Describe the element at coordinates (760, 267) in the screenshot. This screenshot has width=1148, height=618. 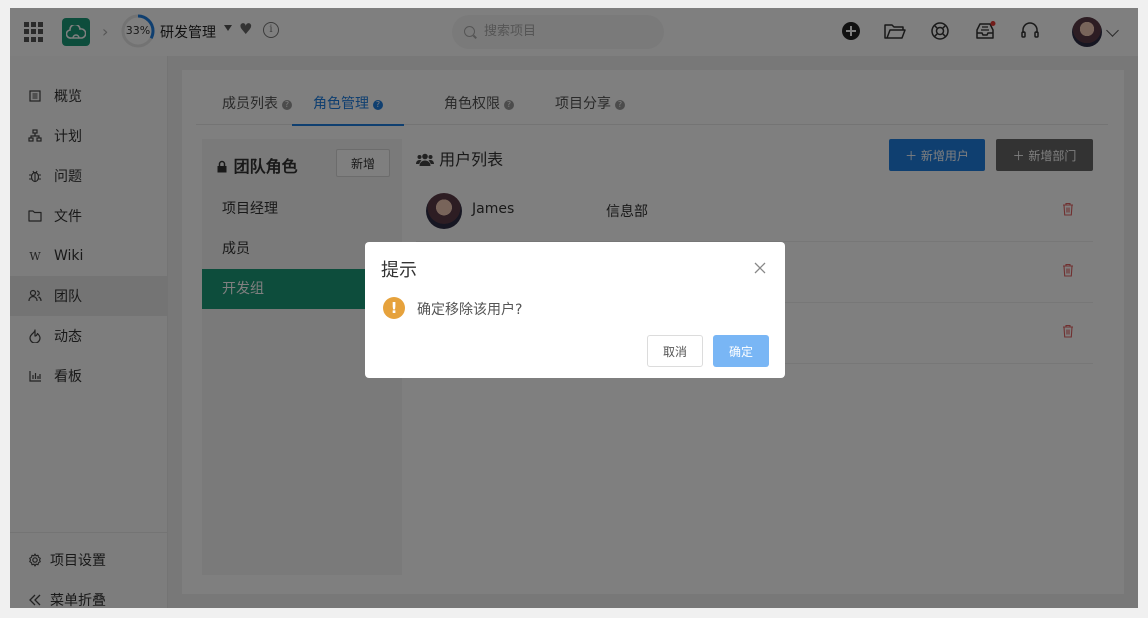
I see `close-icon` at that location.